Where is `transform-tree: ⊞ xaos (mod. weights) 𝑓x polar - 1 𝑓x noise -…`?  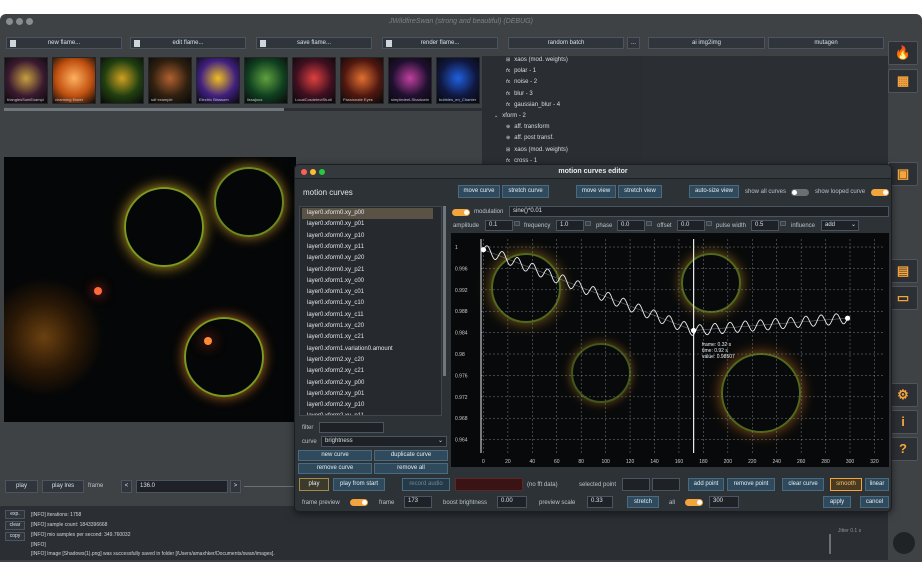 transform-tree: ⊞ xaos (mod. weights) 𝑓x polar - 1 𝑓x noise -… is located at coordinates (562, 117).